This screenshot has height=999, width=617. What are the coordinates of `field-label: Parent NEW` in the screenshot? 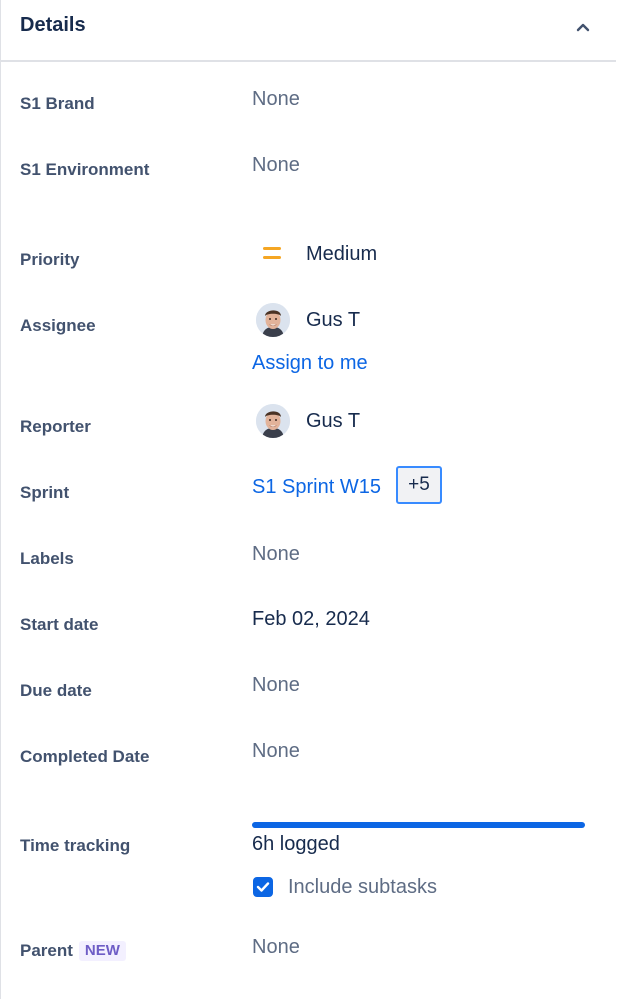 It's located at (73, 951).